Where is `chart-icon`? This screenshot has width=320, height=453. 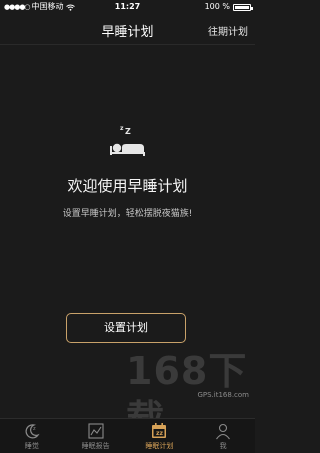 chart-icon is located at coordinates (96, 431).